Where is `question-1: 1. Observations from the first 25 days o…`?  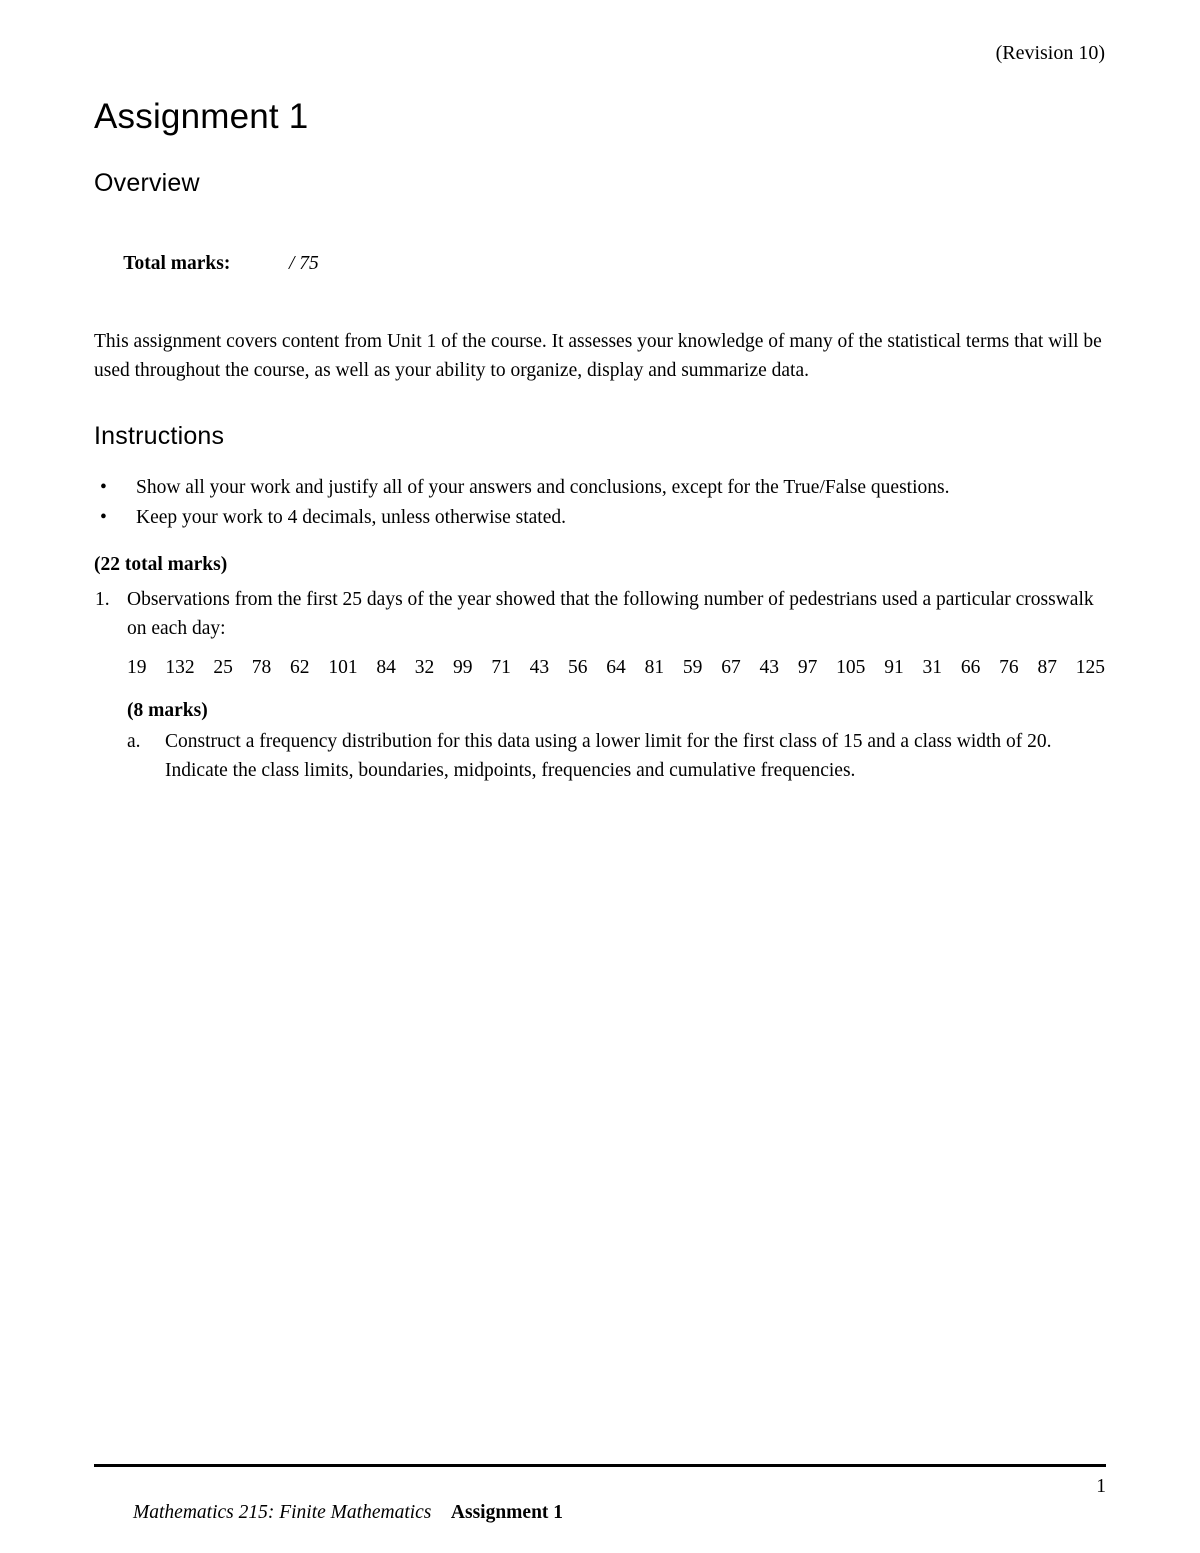 question-1: 1. Observations from the first 25 days o… is located at coordinates (600, 685).